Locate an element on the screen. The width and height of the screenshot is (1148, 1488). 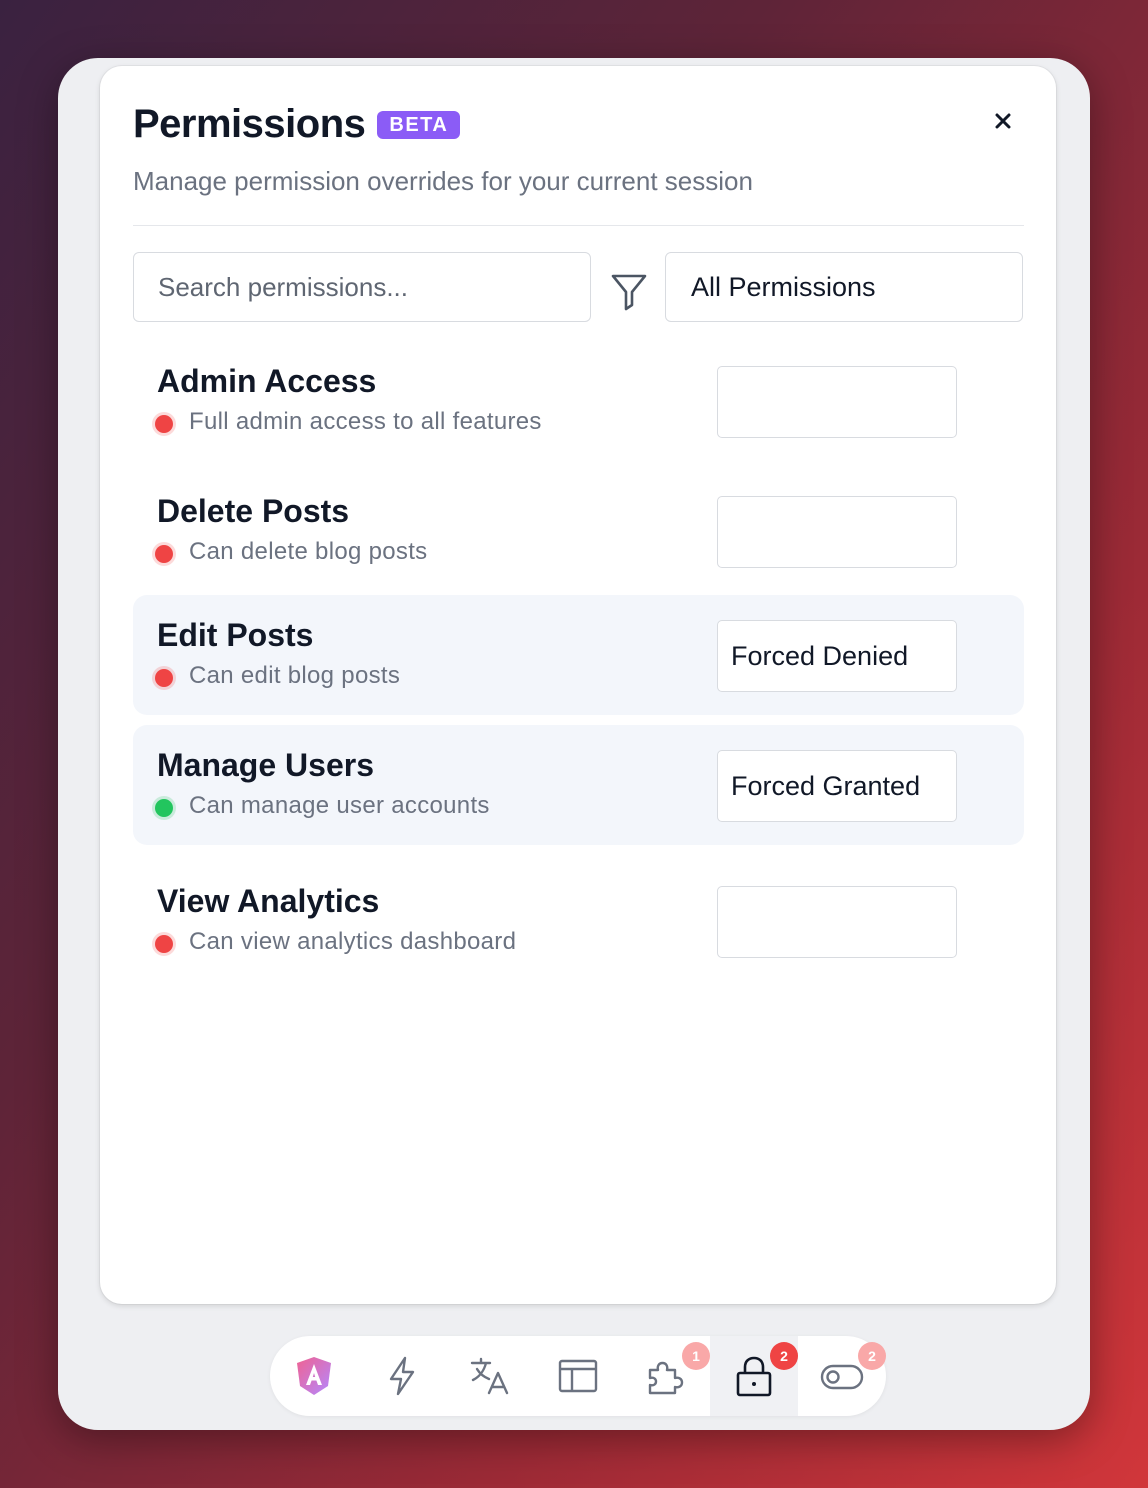
permission-name: Edit Posts is located at coordinates (235, 635).